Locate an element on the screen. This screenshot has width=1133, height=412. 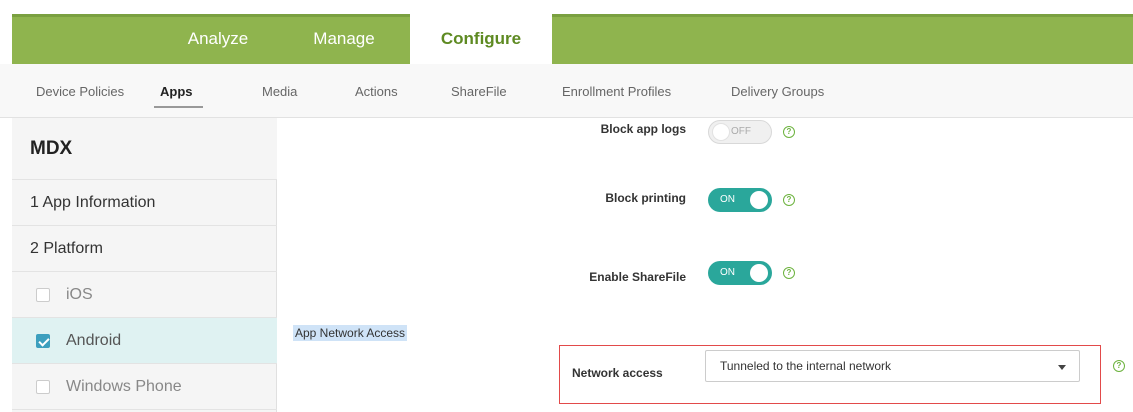
sidebar-item-windows-phone: Windows Phone is located at coordinates (144, 387).